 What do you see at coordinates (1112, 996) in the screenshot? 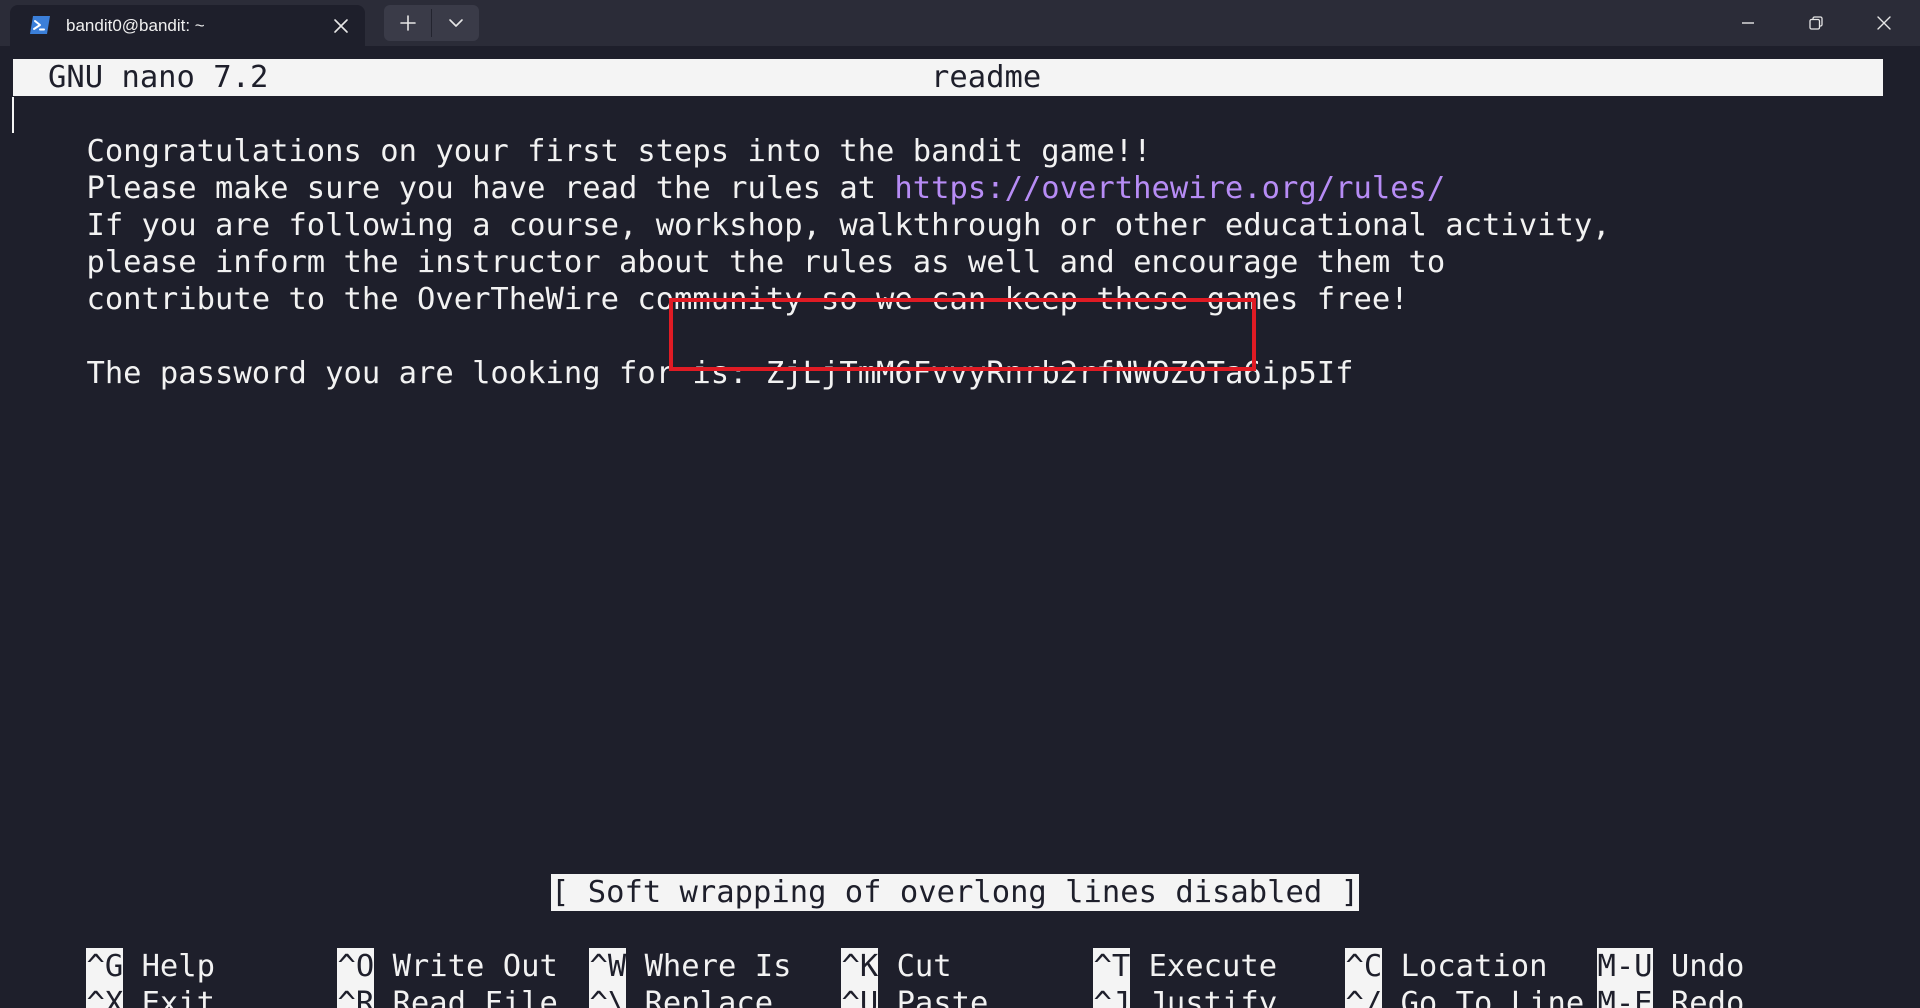
I see `shortcut-key: ^J` at bounding box center [1112, 996].